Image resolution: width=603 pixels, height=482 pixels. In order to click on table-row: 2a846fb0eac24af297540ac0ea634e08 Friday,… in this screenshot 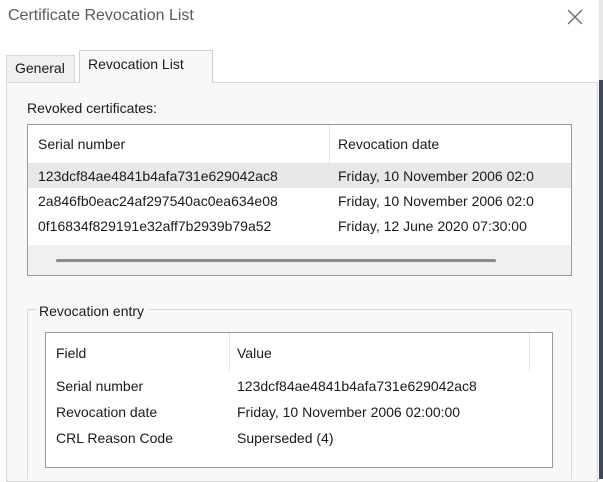, I will do `click(299, 201)`.